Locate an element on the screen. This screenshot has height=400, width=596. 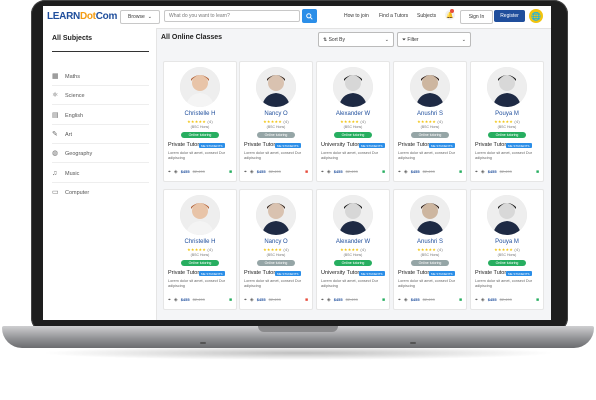
search-input: What do you want to learn? is located at coordinates (232, 16).